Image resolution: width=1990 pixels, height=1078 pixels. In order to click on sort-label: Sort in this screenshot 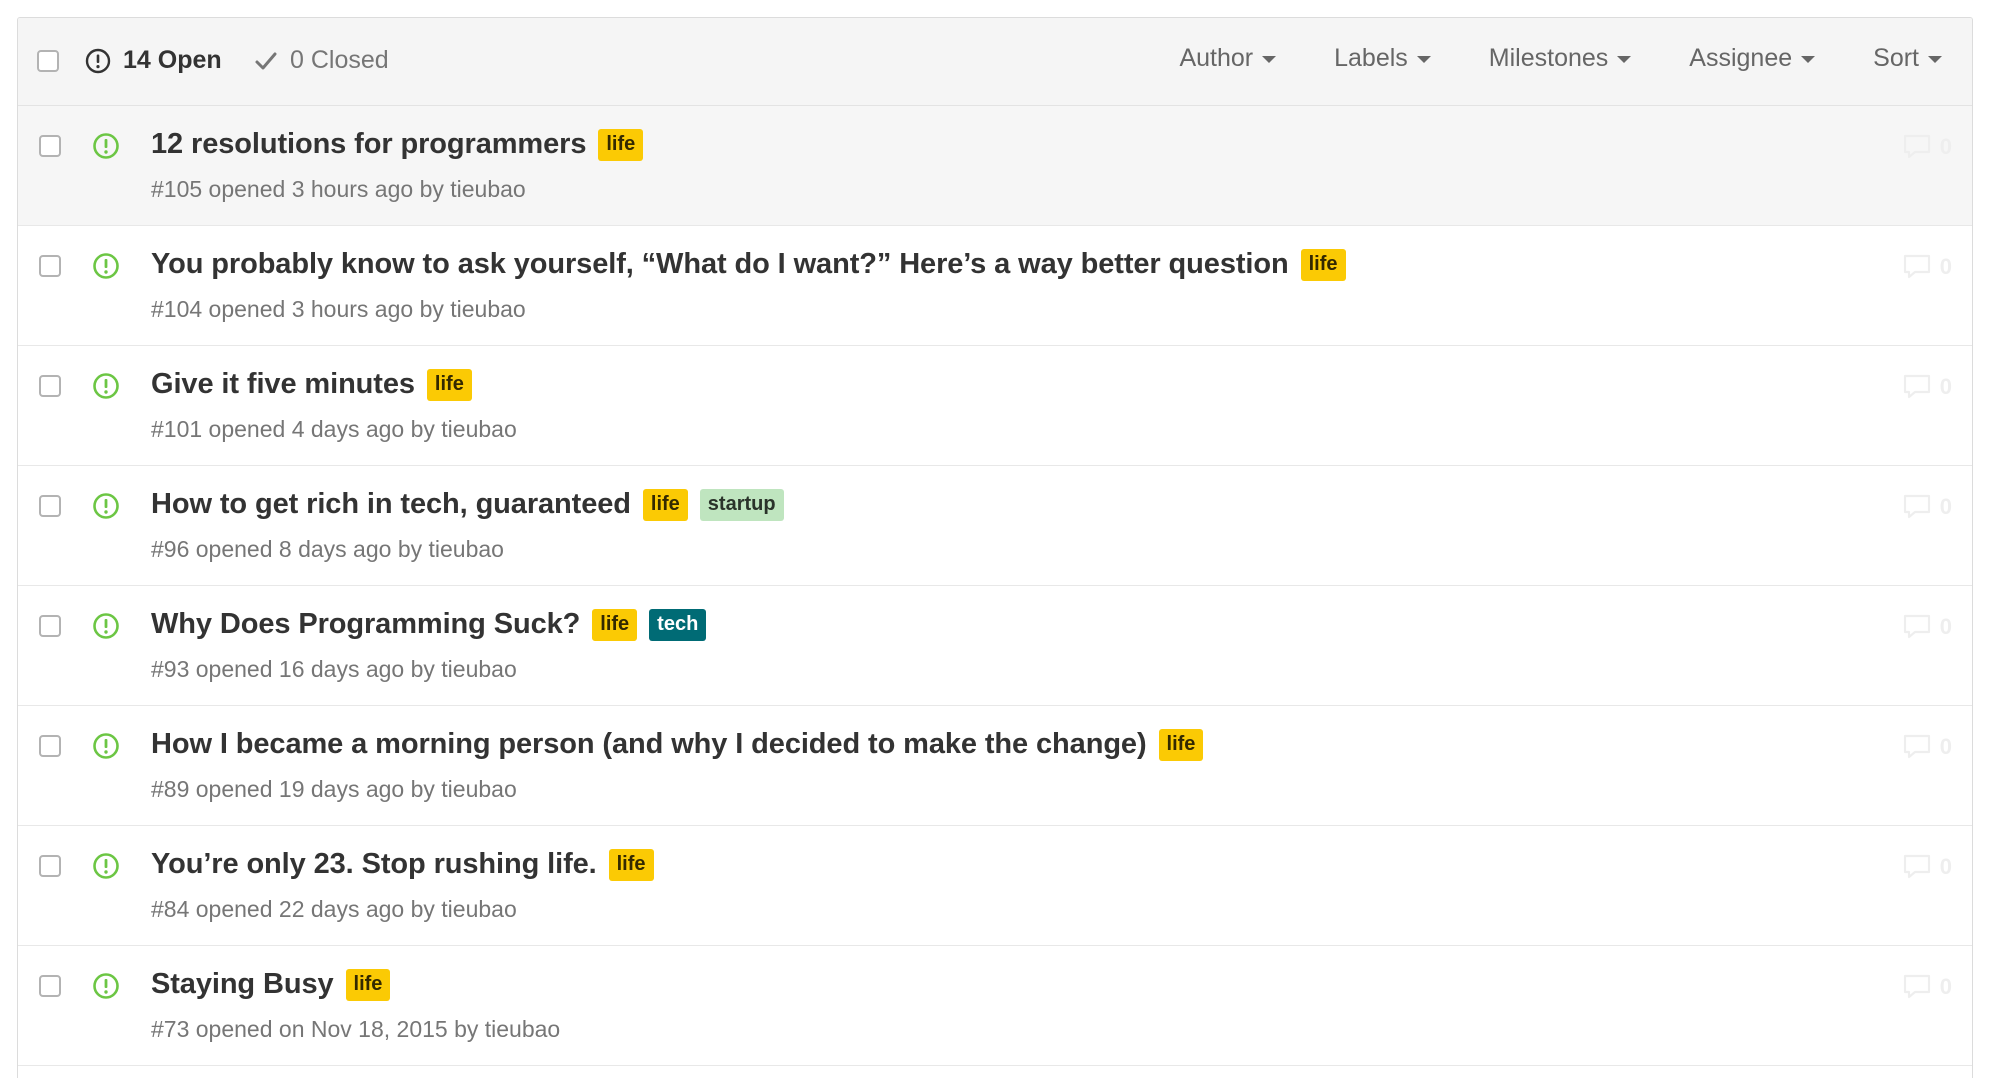, I will do `click(1896, 58)`.